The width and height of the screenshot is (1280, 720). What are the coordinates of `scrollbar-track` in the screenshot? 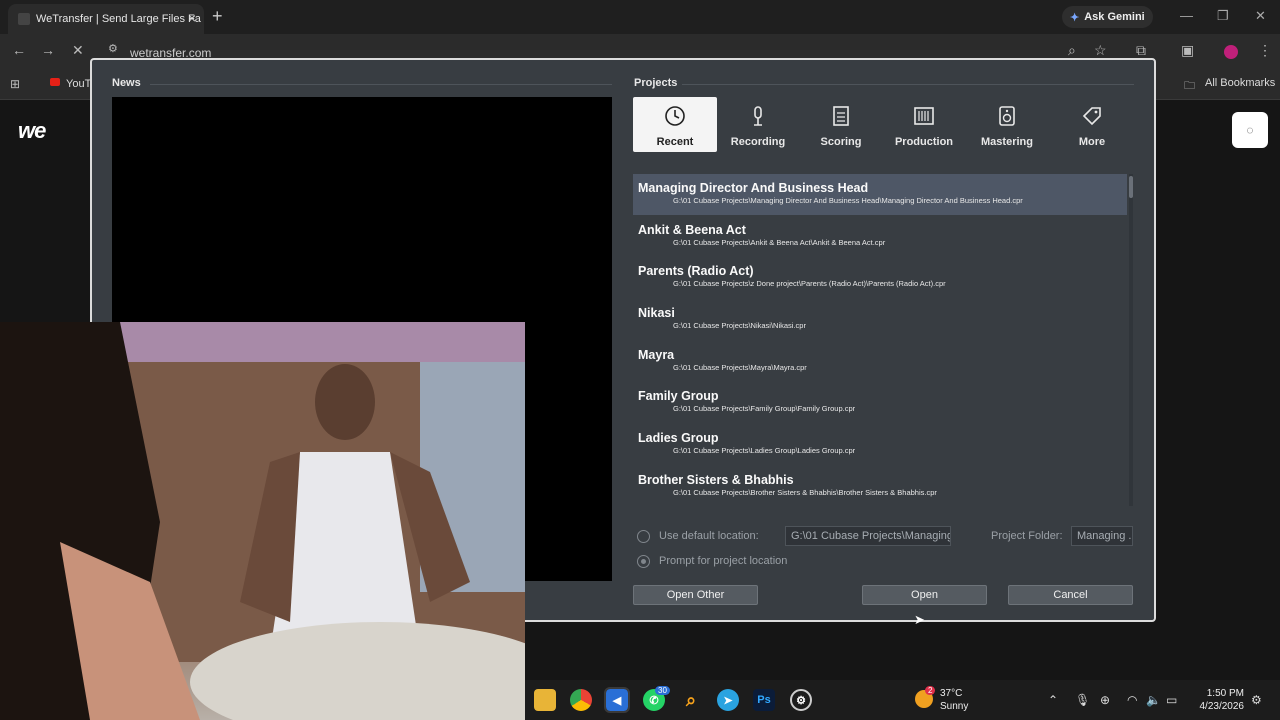 It's located at (1131, 340).